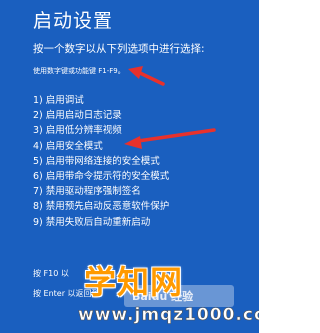 The image size is (320, 333). Describe the element at coordinates (134, 282) in the screenshot. I see `watermark-logo-text: 学知网` at that location.